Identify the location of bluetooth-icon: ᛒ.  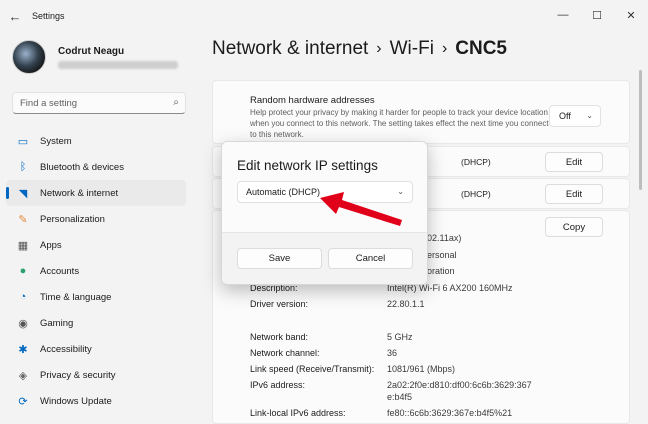
(23, 167).